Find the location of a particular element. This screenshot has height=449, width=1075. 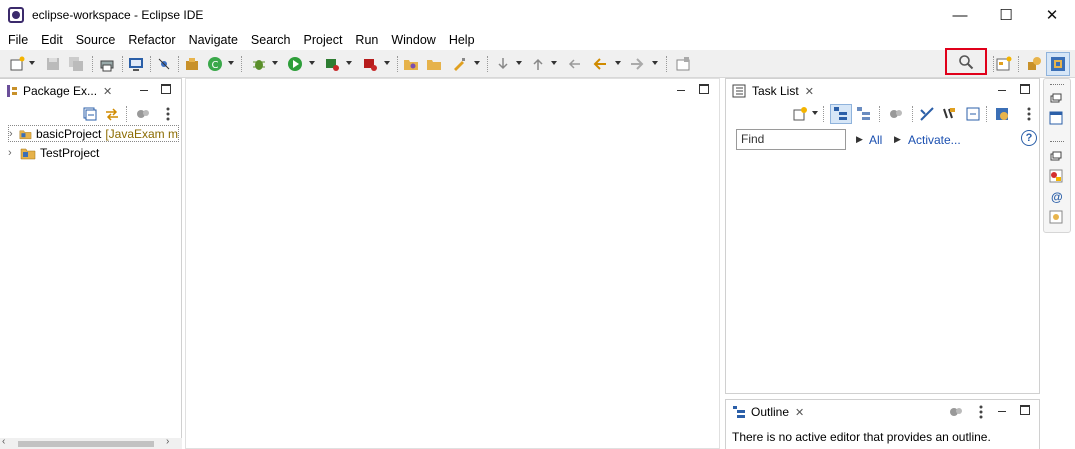

debug-icon is located at coordinates (259, 64).